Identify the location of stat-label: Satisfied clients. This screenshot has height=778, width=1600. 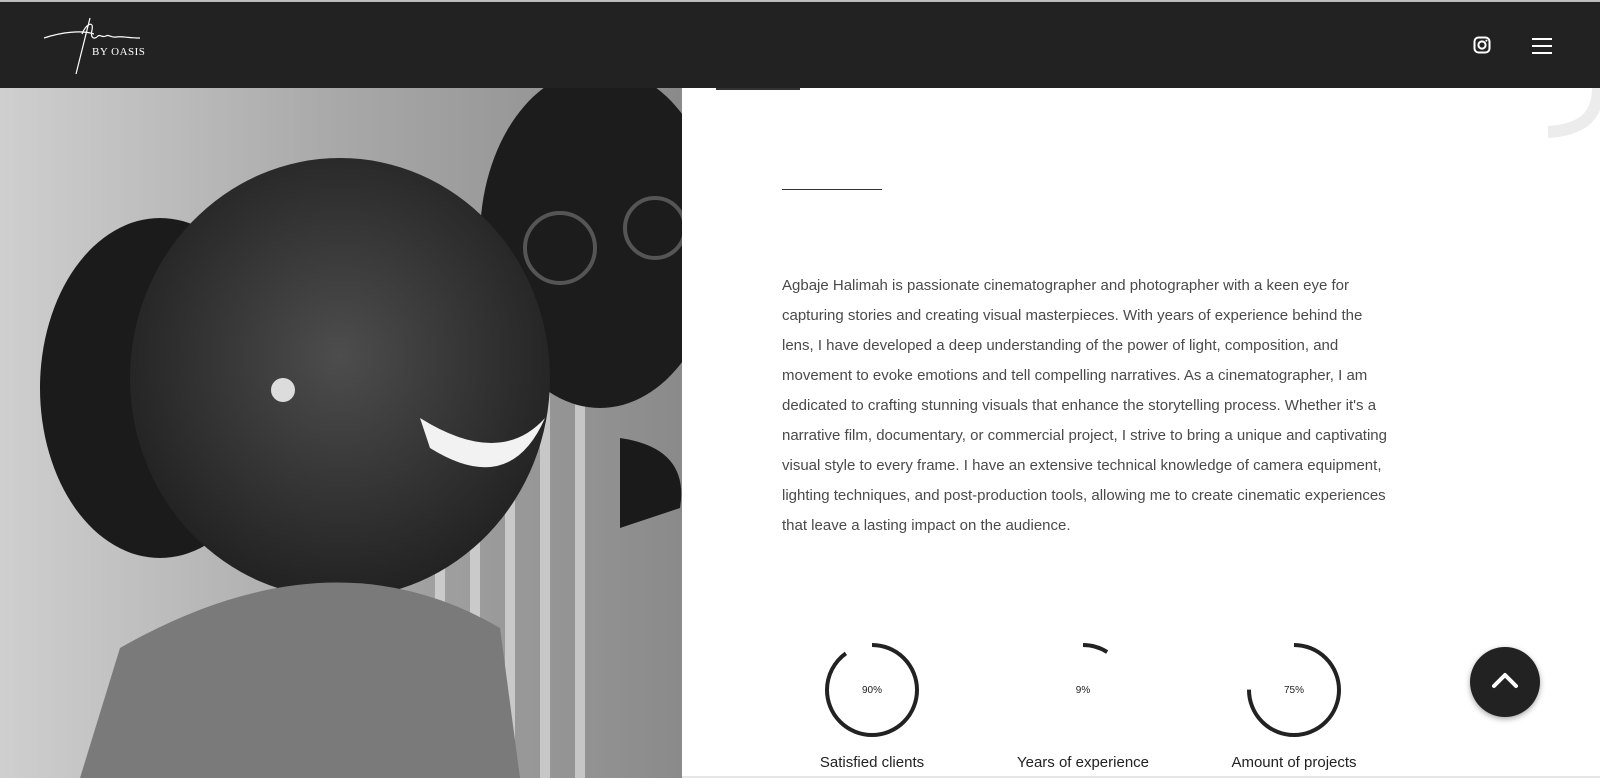
(872, 762).